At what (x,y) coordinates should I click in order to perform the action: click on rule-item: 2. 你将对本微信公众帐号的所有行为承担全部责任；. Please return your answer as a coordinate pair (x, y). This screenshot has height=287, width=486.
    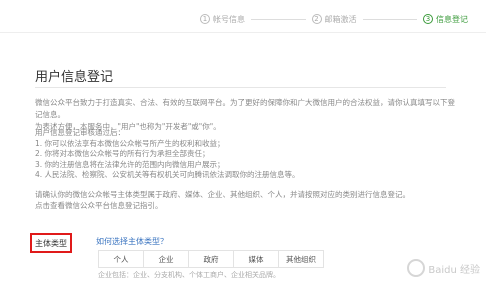
    Looking at the image, I should click on (122, 153).